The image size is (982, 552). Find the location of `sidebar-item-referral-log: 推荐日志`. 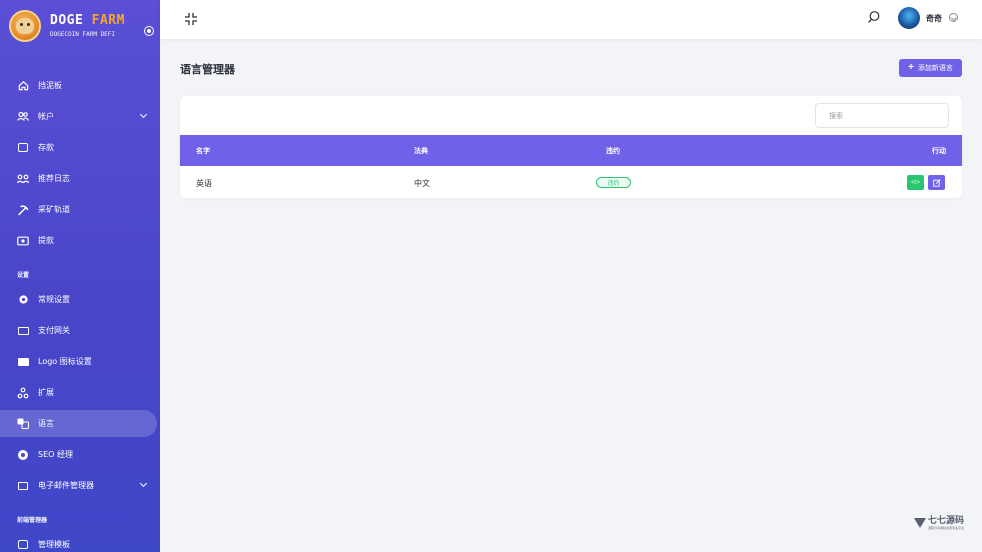

sidebar-item-referral-log: 推荐日志 is located at coordinates (80, 178).